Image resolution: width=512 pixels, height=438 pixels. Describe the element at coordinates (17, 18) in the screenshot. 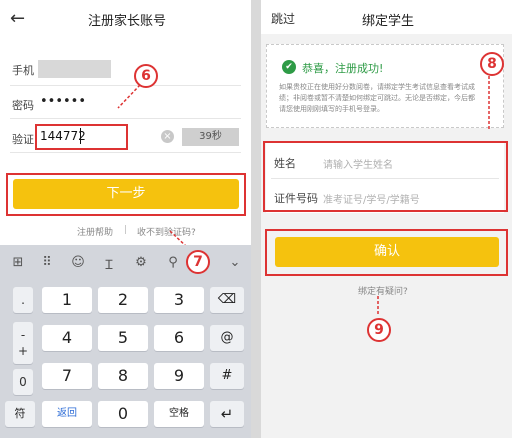

I see `back-arrow-icon: ←` at that location.